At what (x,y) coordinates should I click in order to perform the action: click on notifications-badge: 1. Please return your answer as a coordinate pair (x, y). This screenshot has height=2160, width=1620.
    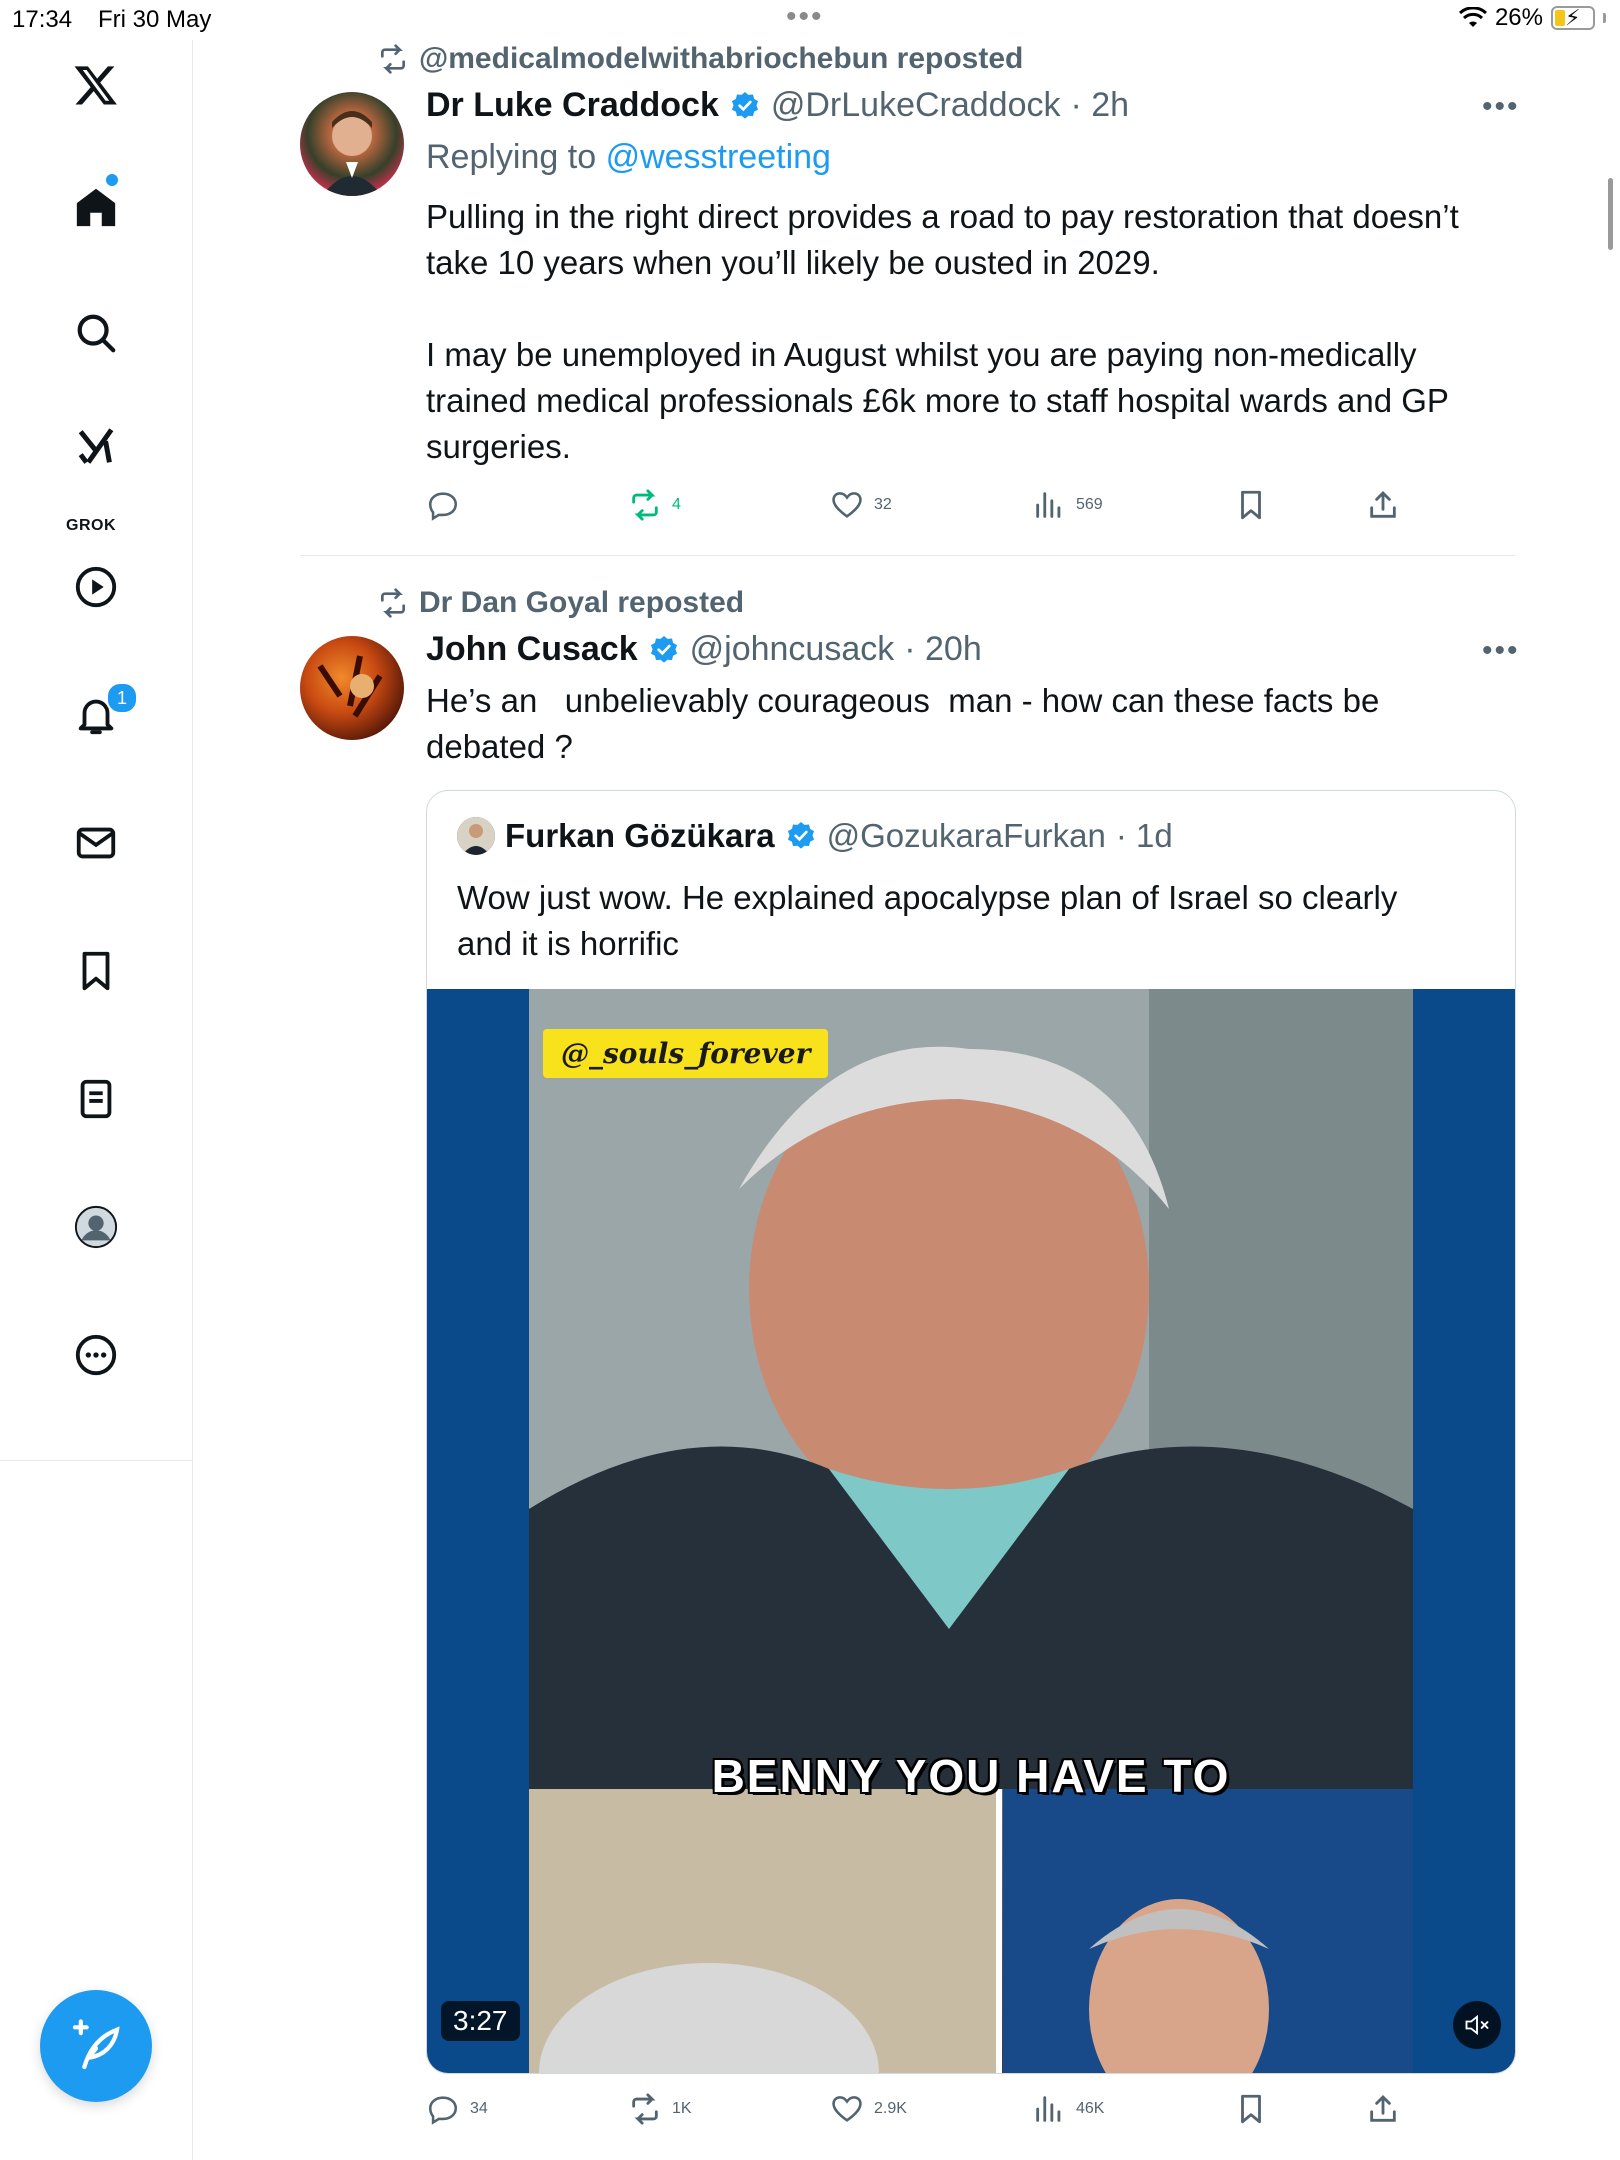
    Looking at the image, I should click on (122, 698).